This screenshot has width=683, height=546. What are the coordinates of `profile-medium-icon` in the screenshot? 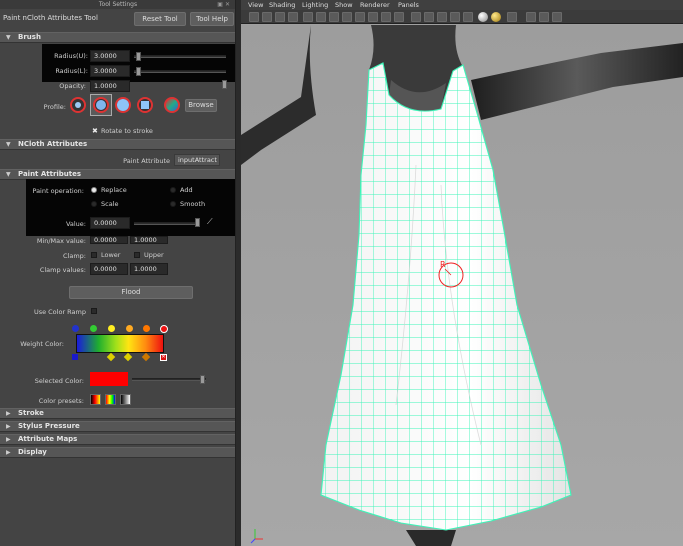 It's located at (101, 105).